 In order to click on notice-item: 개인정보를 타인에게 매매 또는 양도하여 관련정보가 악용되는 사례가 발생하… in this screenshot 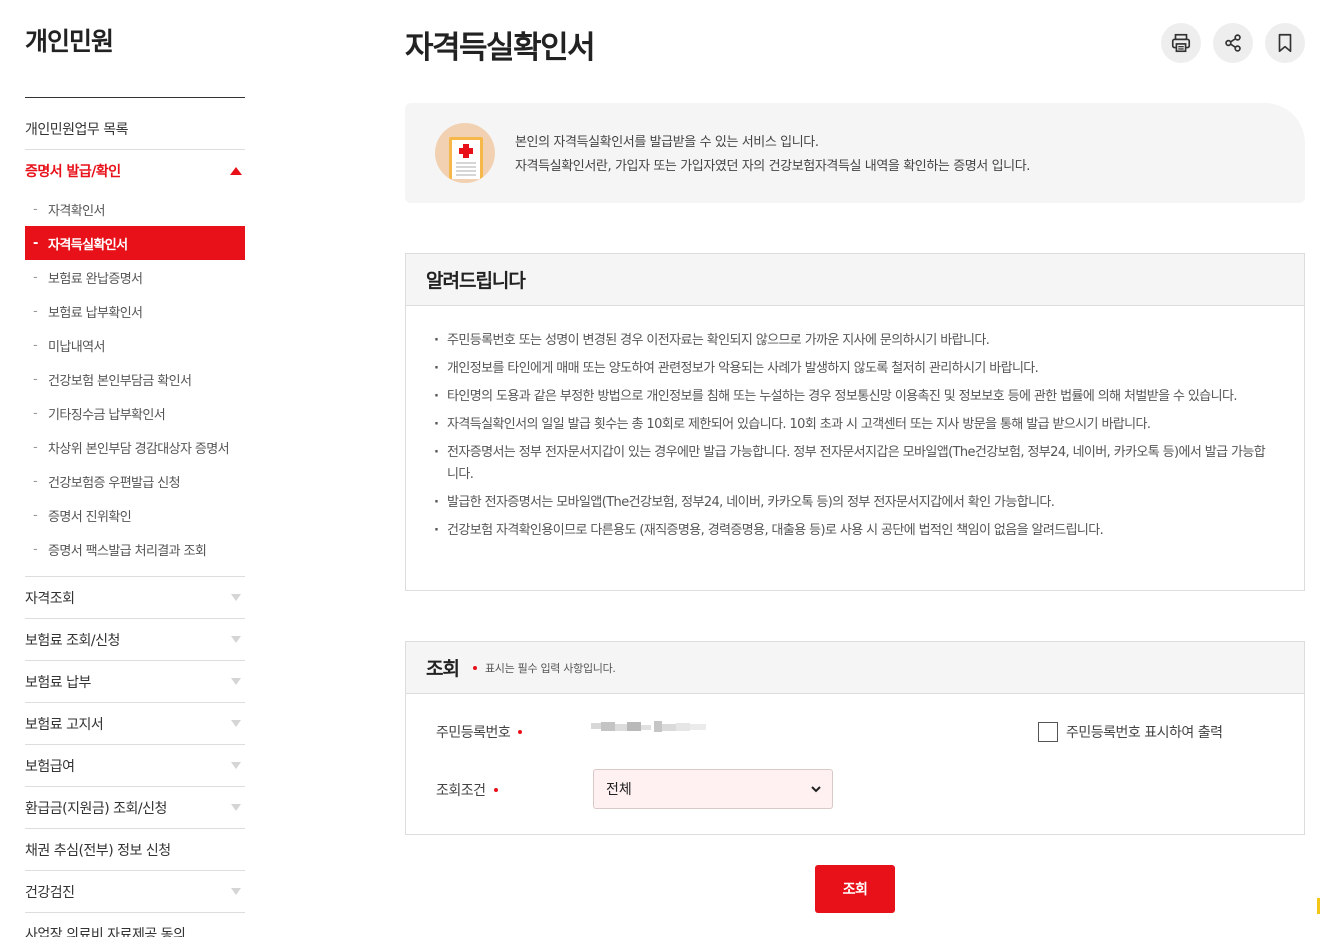, I will do `click(854, 369)`.